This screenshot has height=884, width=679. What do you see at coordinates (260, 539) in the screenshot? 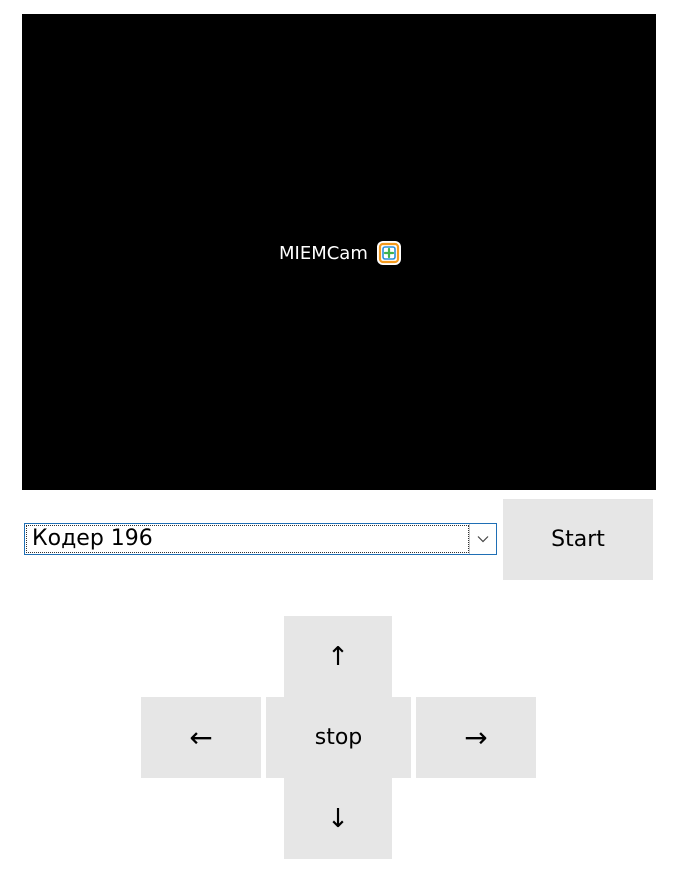
I see `encoder-select: Кодер 196` at bounding box center [260, 539].